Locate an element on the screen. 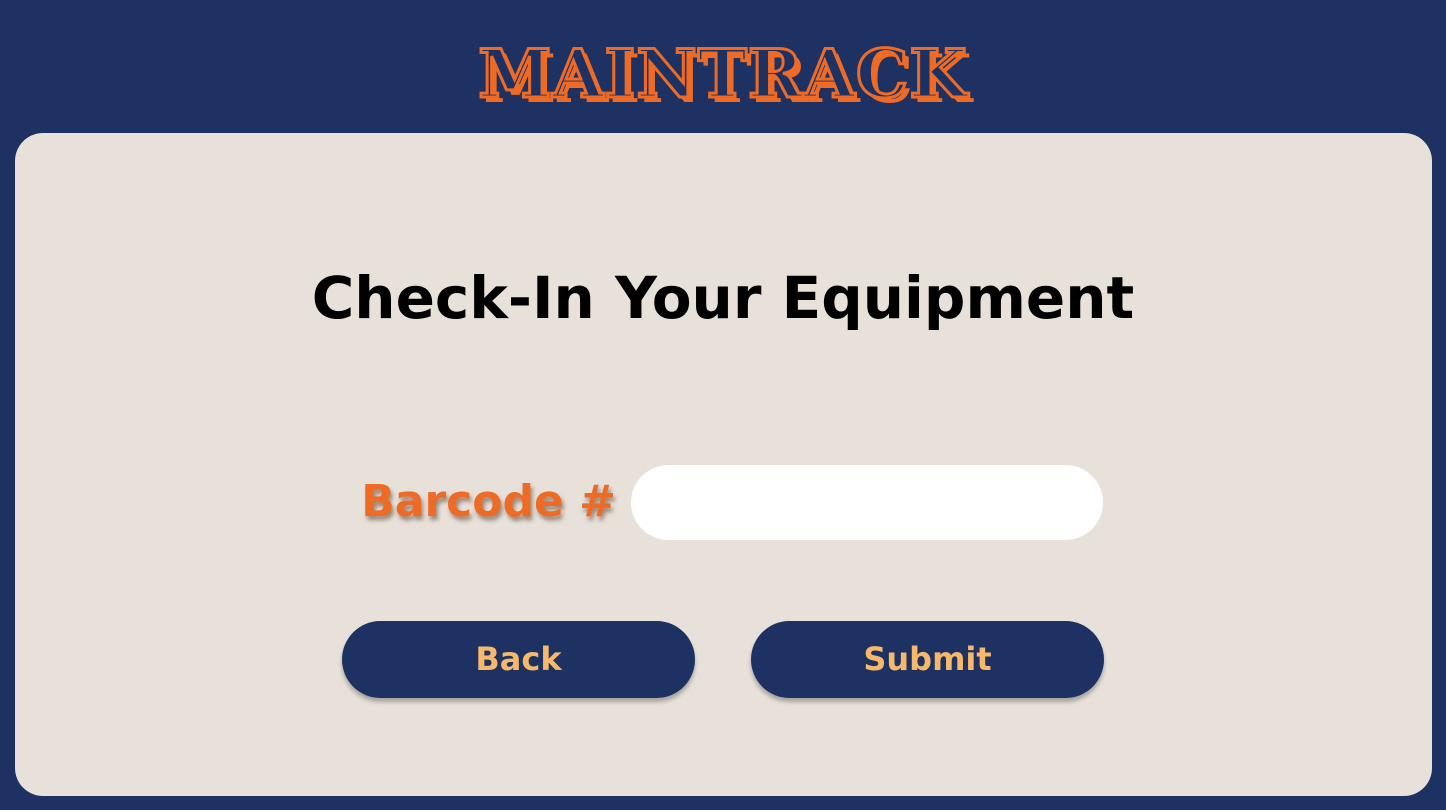 Image resolution: width=1446 pixels, height=810 pixels. page-title: Check-In Your Equipment is located at coordinates (723, 298).